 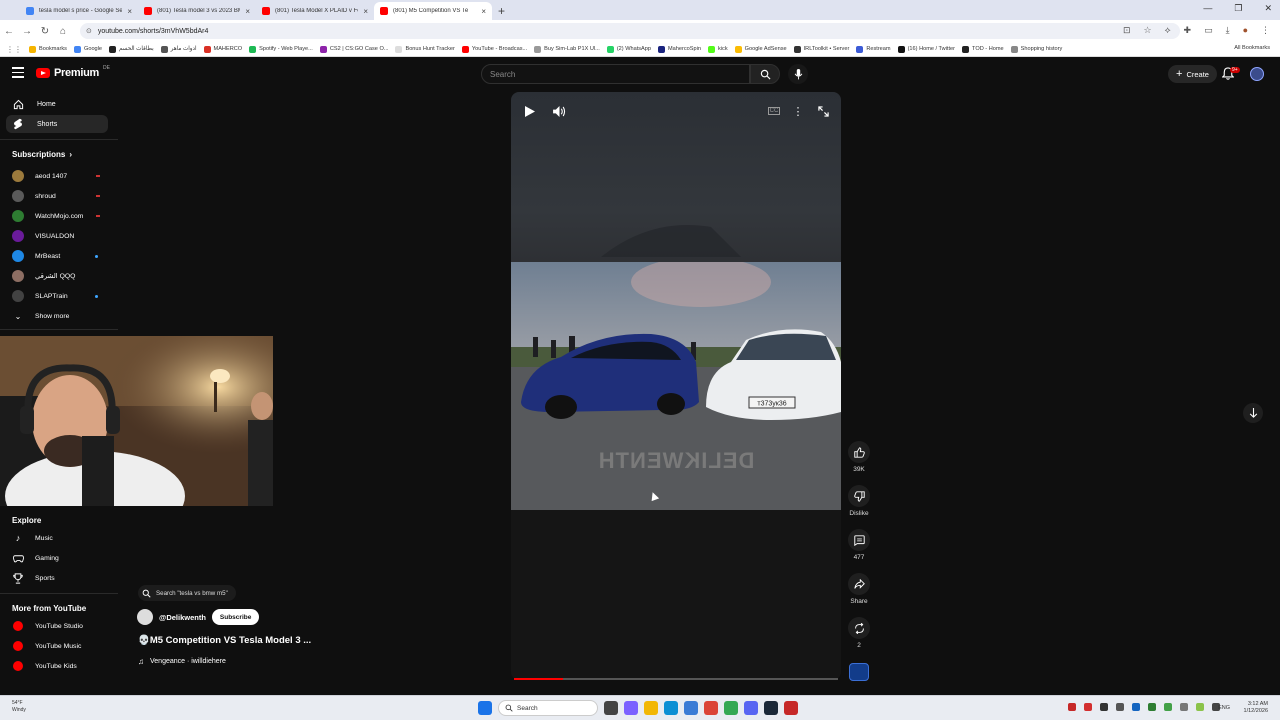 What do you see at coordinates (131, 49) in the screenshot?
I see `bookmark-item: بطاقات الحسم` at bounding box center [131, 49].